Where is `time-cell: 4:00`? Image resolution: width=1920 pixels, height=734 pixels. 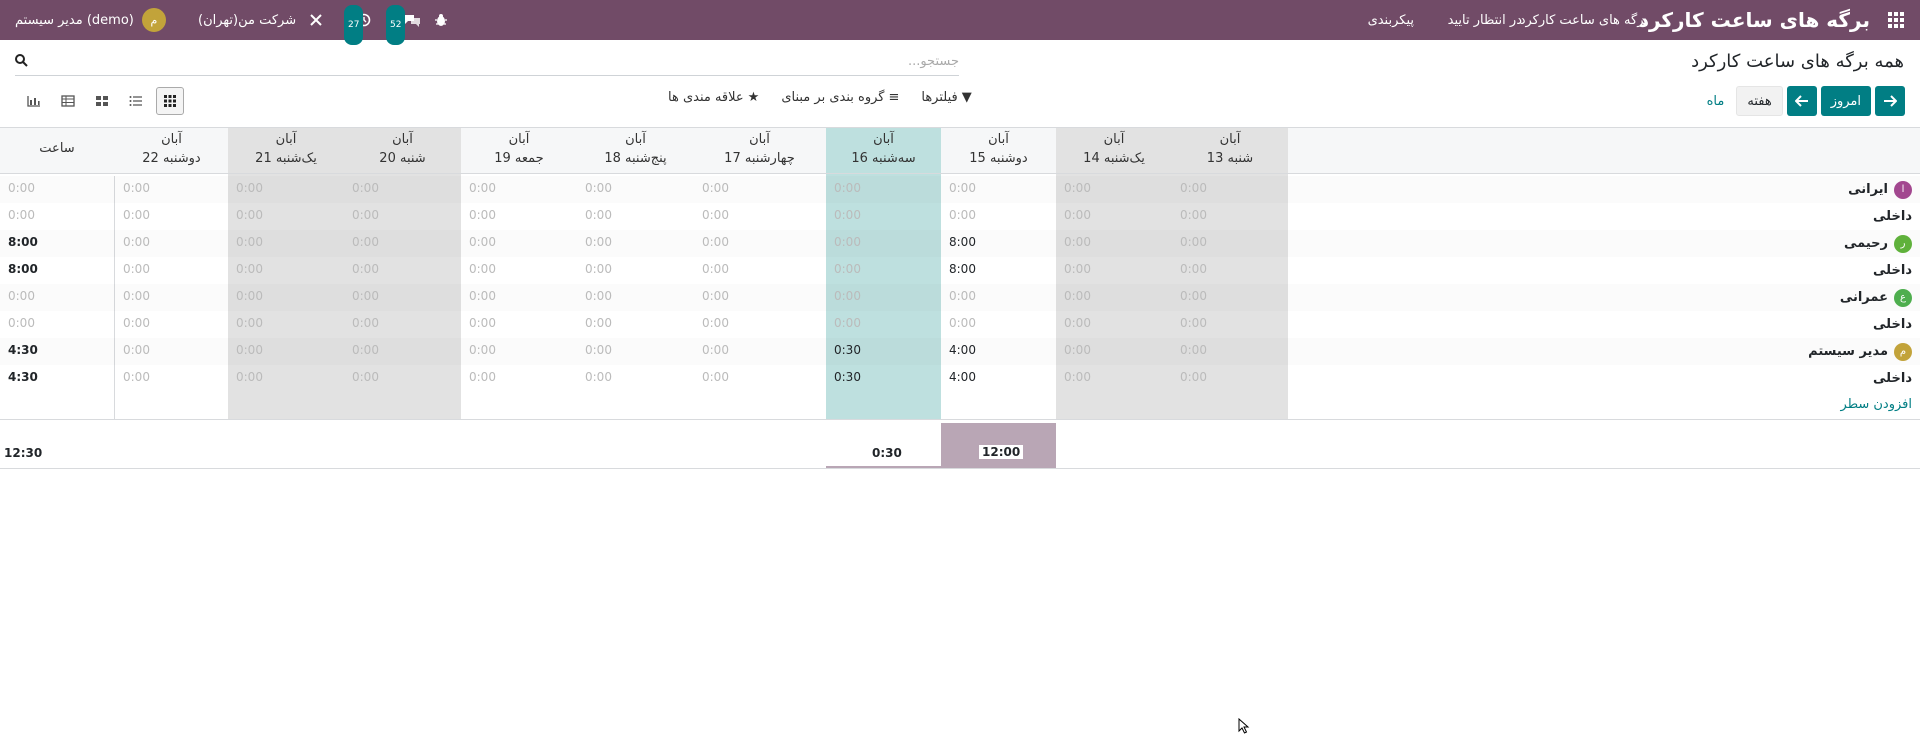
time-cell: 4:00 is located at coordinates (998, 378).